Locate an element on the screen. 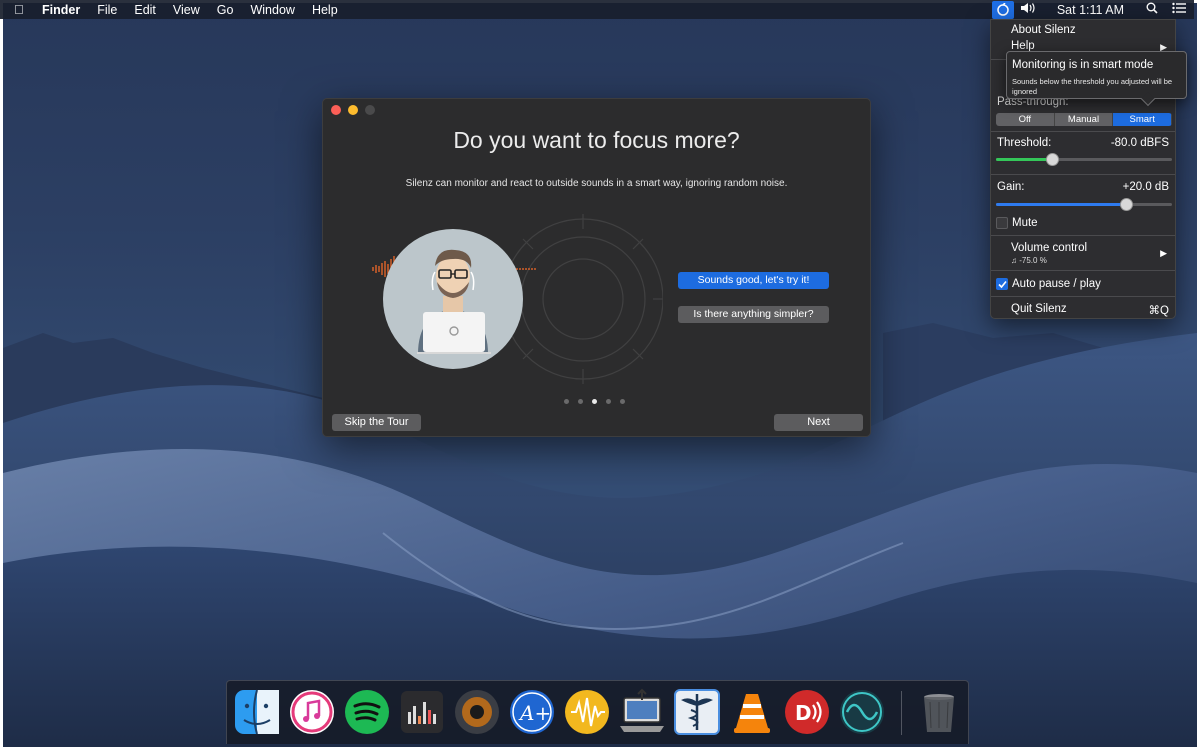  spotify-icon is located at coordinates (367, 712).